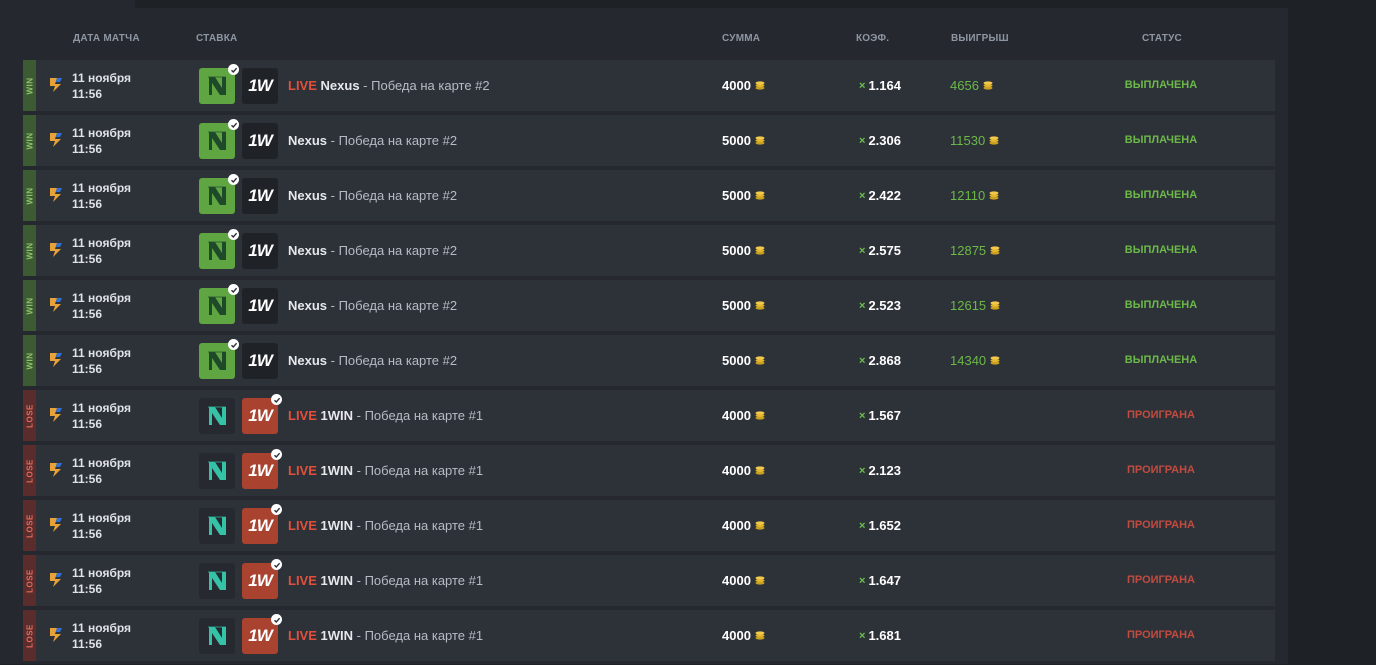  I want to click on bet-coef-value: 2.575, so click(884, 250).